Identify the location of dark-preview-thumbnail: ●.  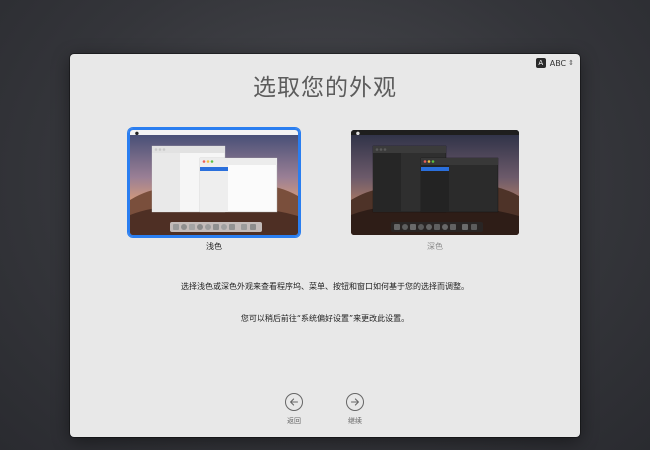
(435, 182).